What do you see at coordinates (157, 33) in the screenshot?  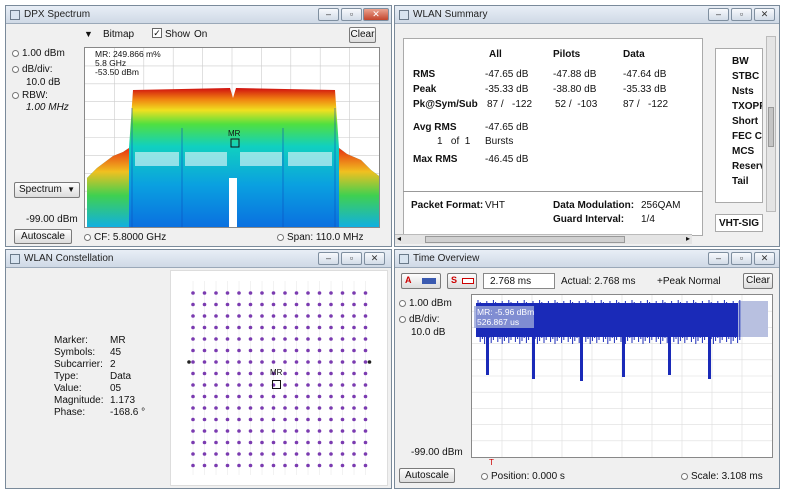 I see `show-checkbox: ✓` at bounding box center [157, 33].